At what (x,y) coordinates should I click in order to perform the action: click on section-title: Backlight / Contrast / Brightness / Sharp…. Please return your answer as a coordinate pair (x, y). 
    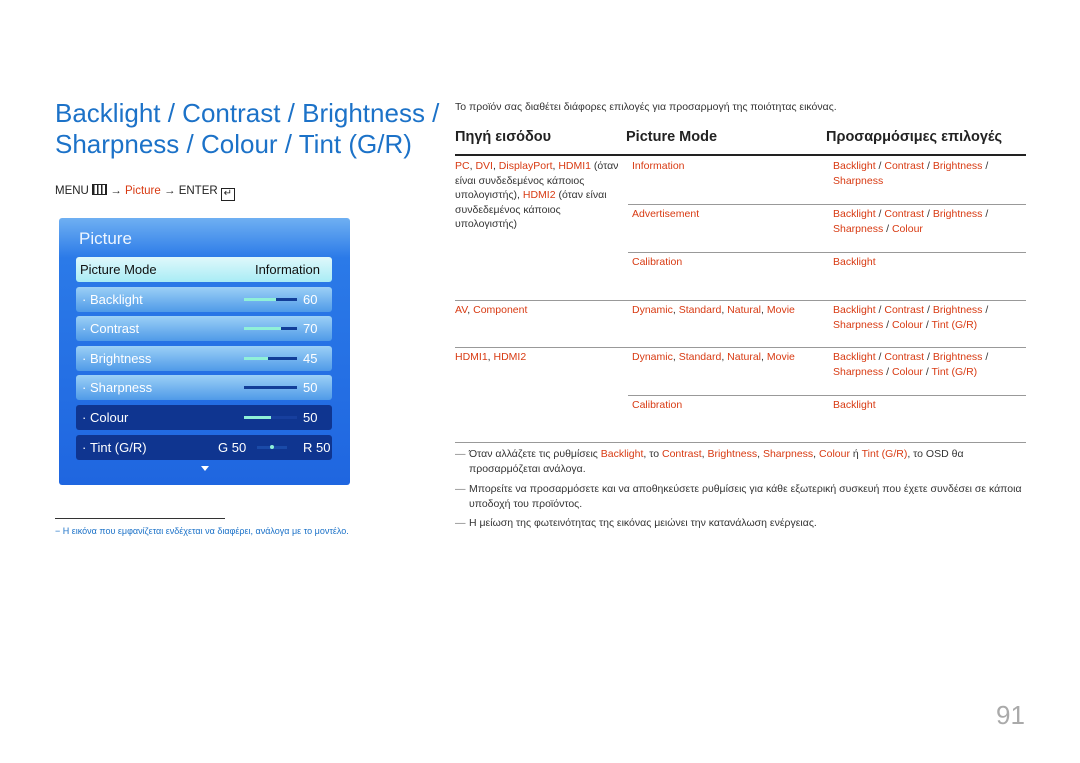
    Looking at the image, I should click on (247, 128).